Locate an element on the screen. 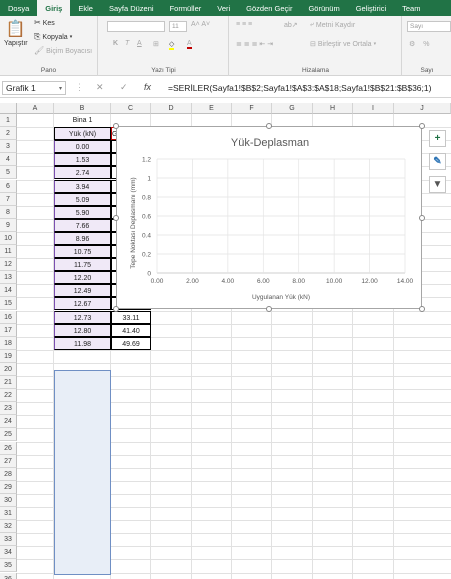  column-header-b: B is located at coordinates (82, 108).